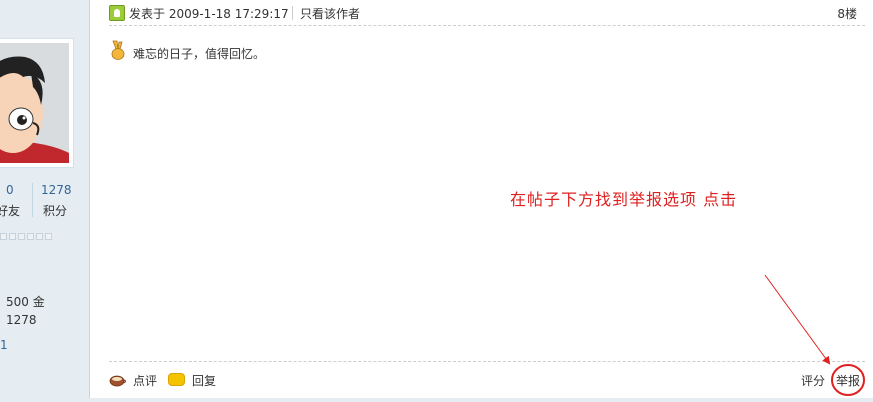  I want to click on rank-stars, so click(28, 237).